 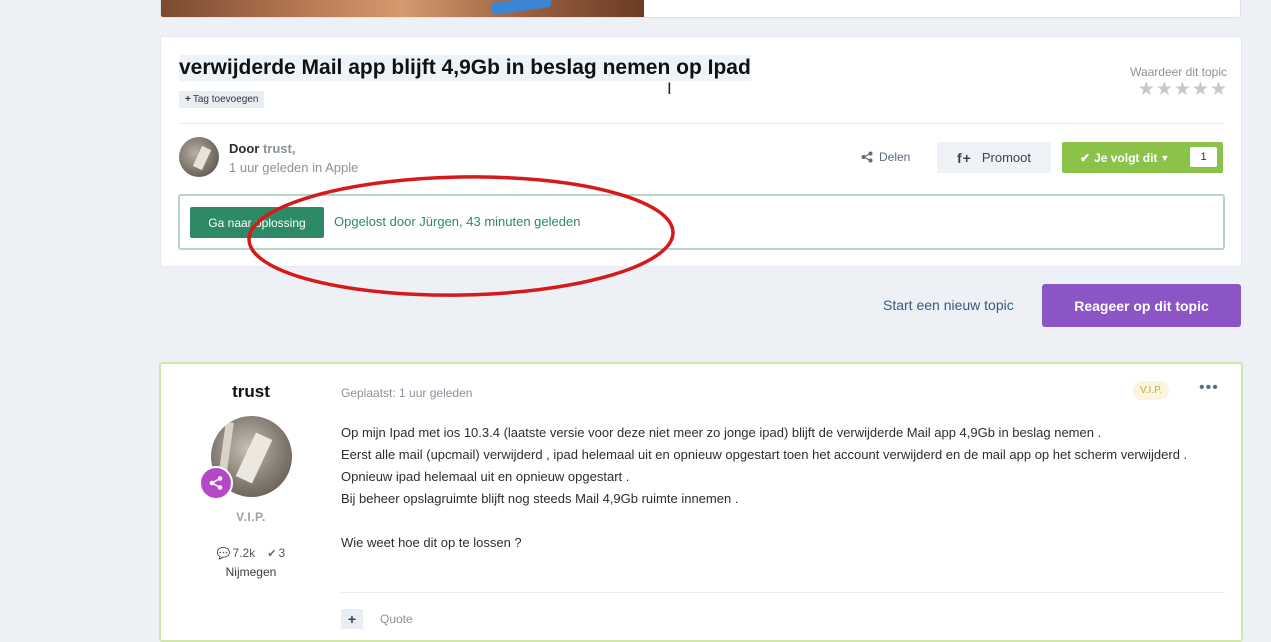 I want to click on more-options-icon: •••, so click(x=1209, y=388).